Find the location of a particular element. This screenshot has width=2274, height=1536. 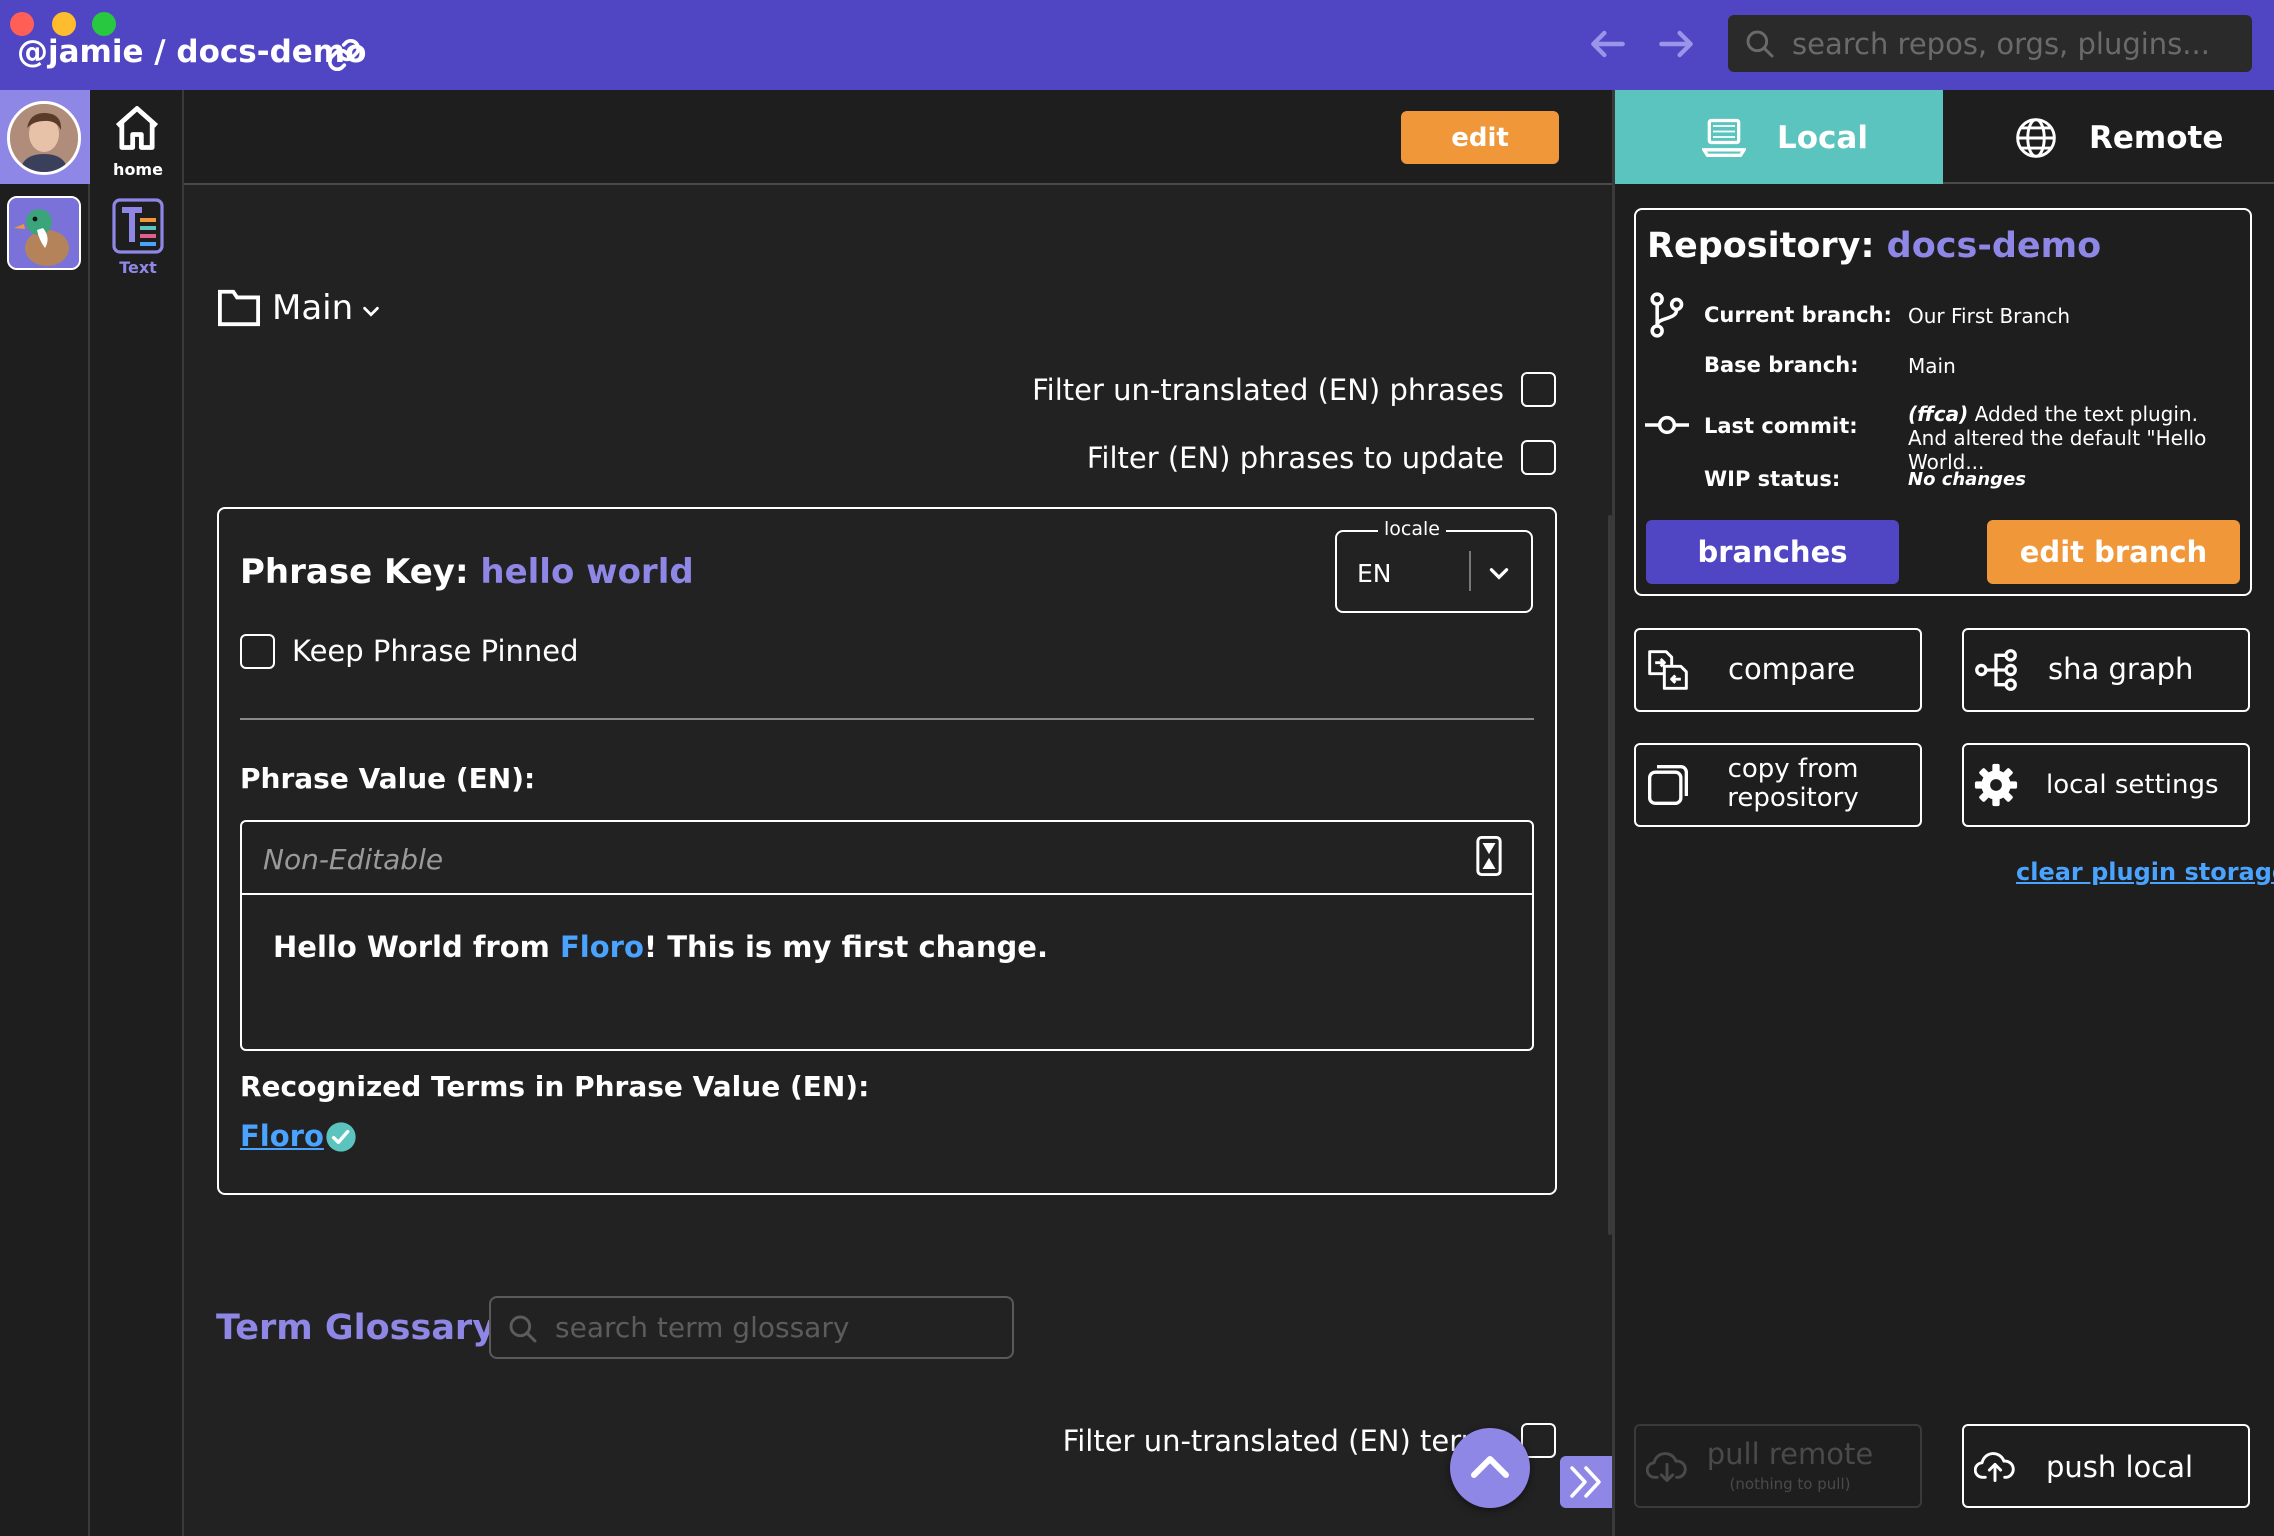

scroll-to-top-button is located at coordinates (1490, 1468).